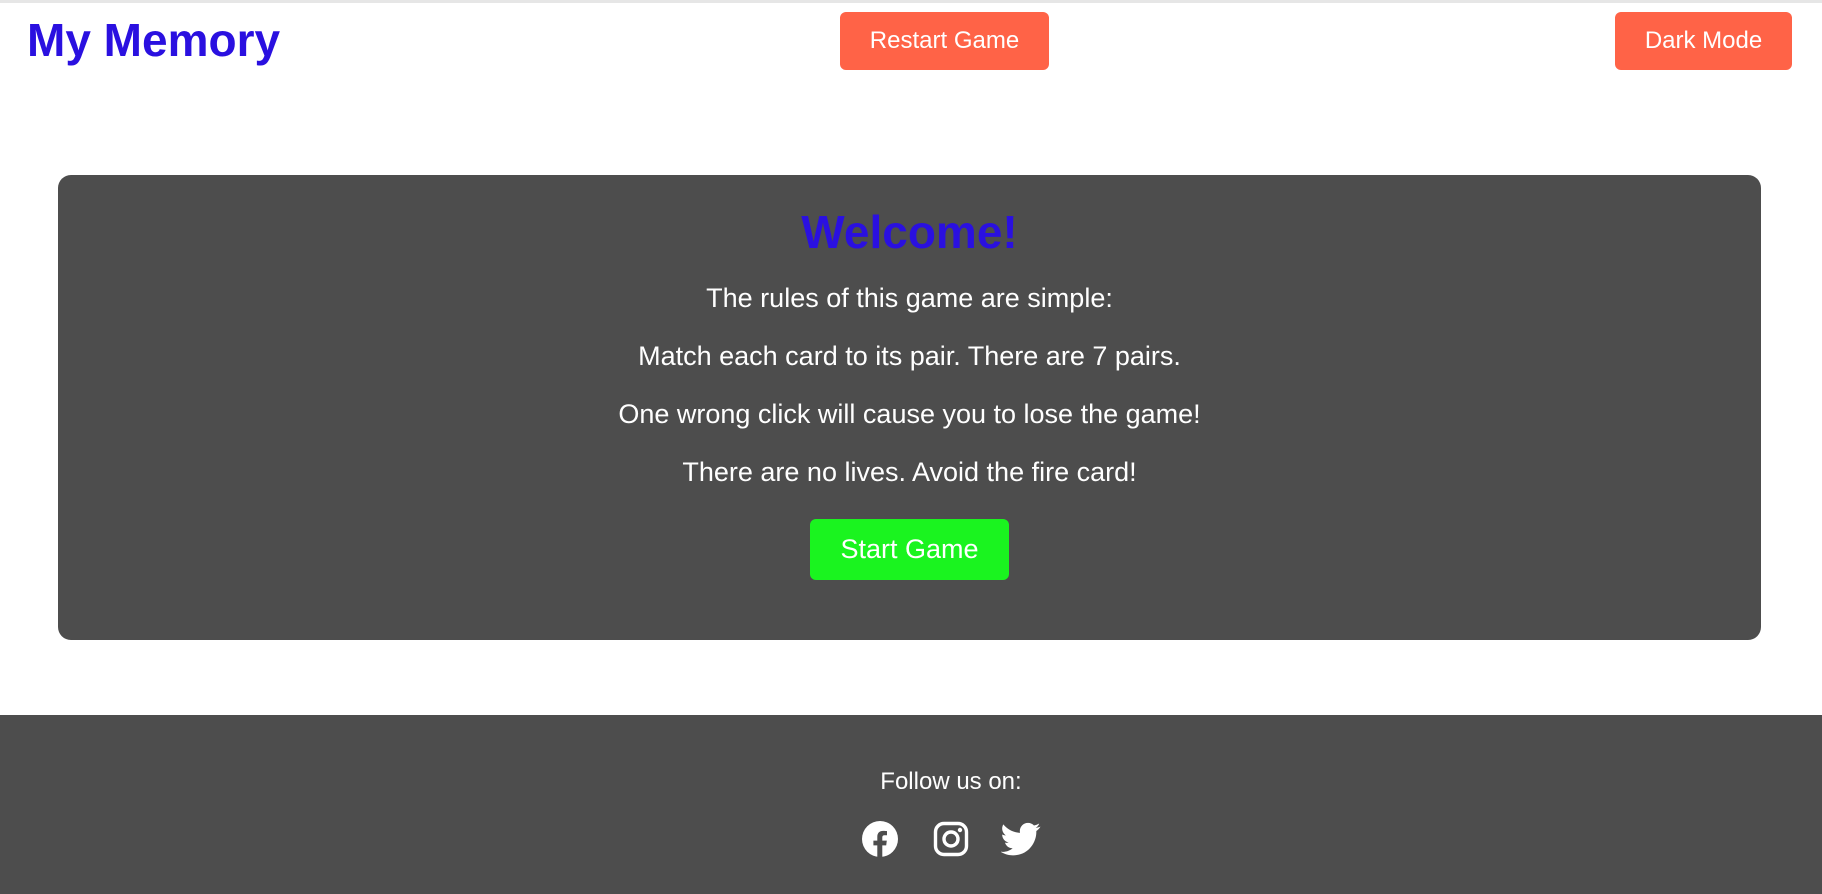 Image resolution: width=1822 pixels, height=894 pixels. I want to click on twitter-icon, so click(1021, 839).